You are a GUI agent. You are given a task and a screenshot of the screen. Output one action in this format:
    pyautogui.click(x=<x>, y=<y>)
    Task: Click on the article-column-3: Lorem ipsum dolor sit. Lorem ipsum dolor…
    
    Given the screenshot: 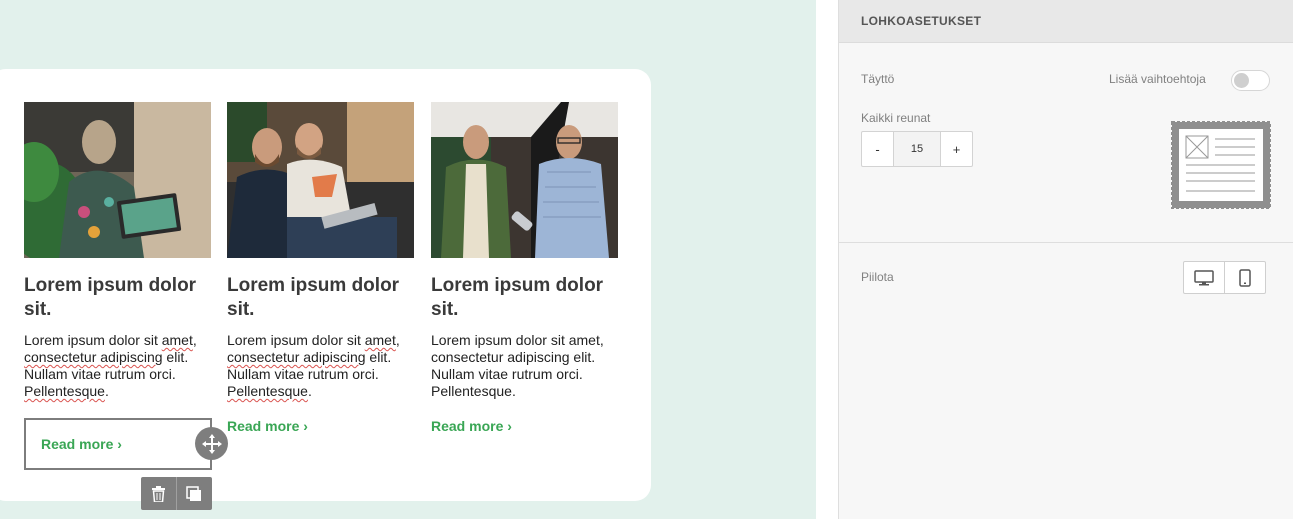 What is the action you would take?
    pyautogui.click(x=524, y=268)
    